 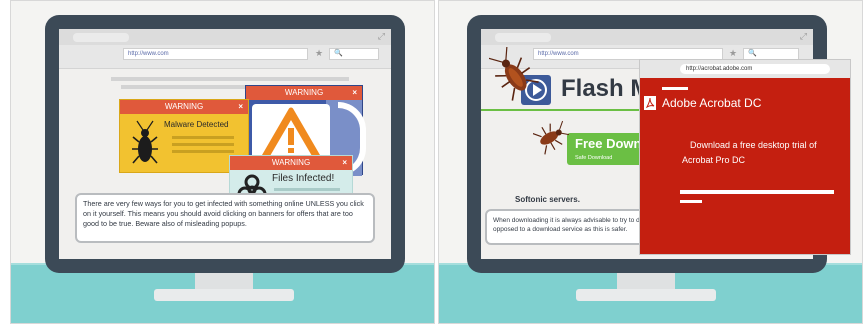 What do you see at coordinates (755, 69) in the screenshot?
I see `acrobat-url-bar: http://acrobat.adobe.com` at bounding box center [755, 69].